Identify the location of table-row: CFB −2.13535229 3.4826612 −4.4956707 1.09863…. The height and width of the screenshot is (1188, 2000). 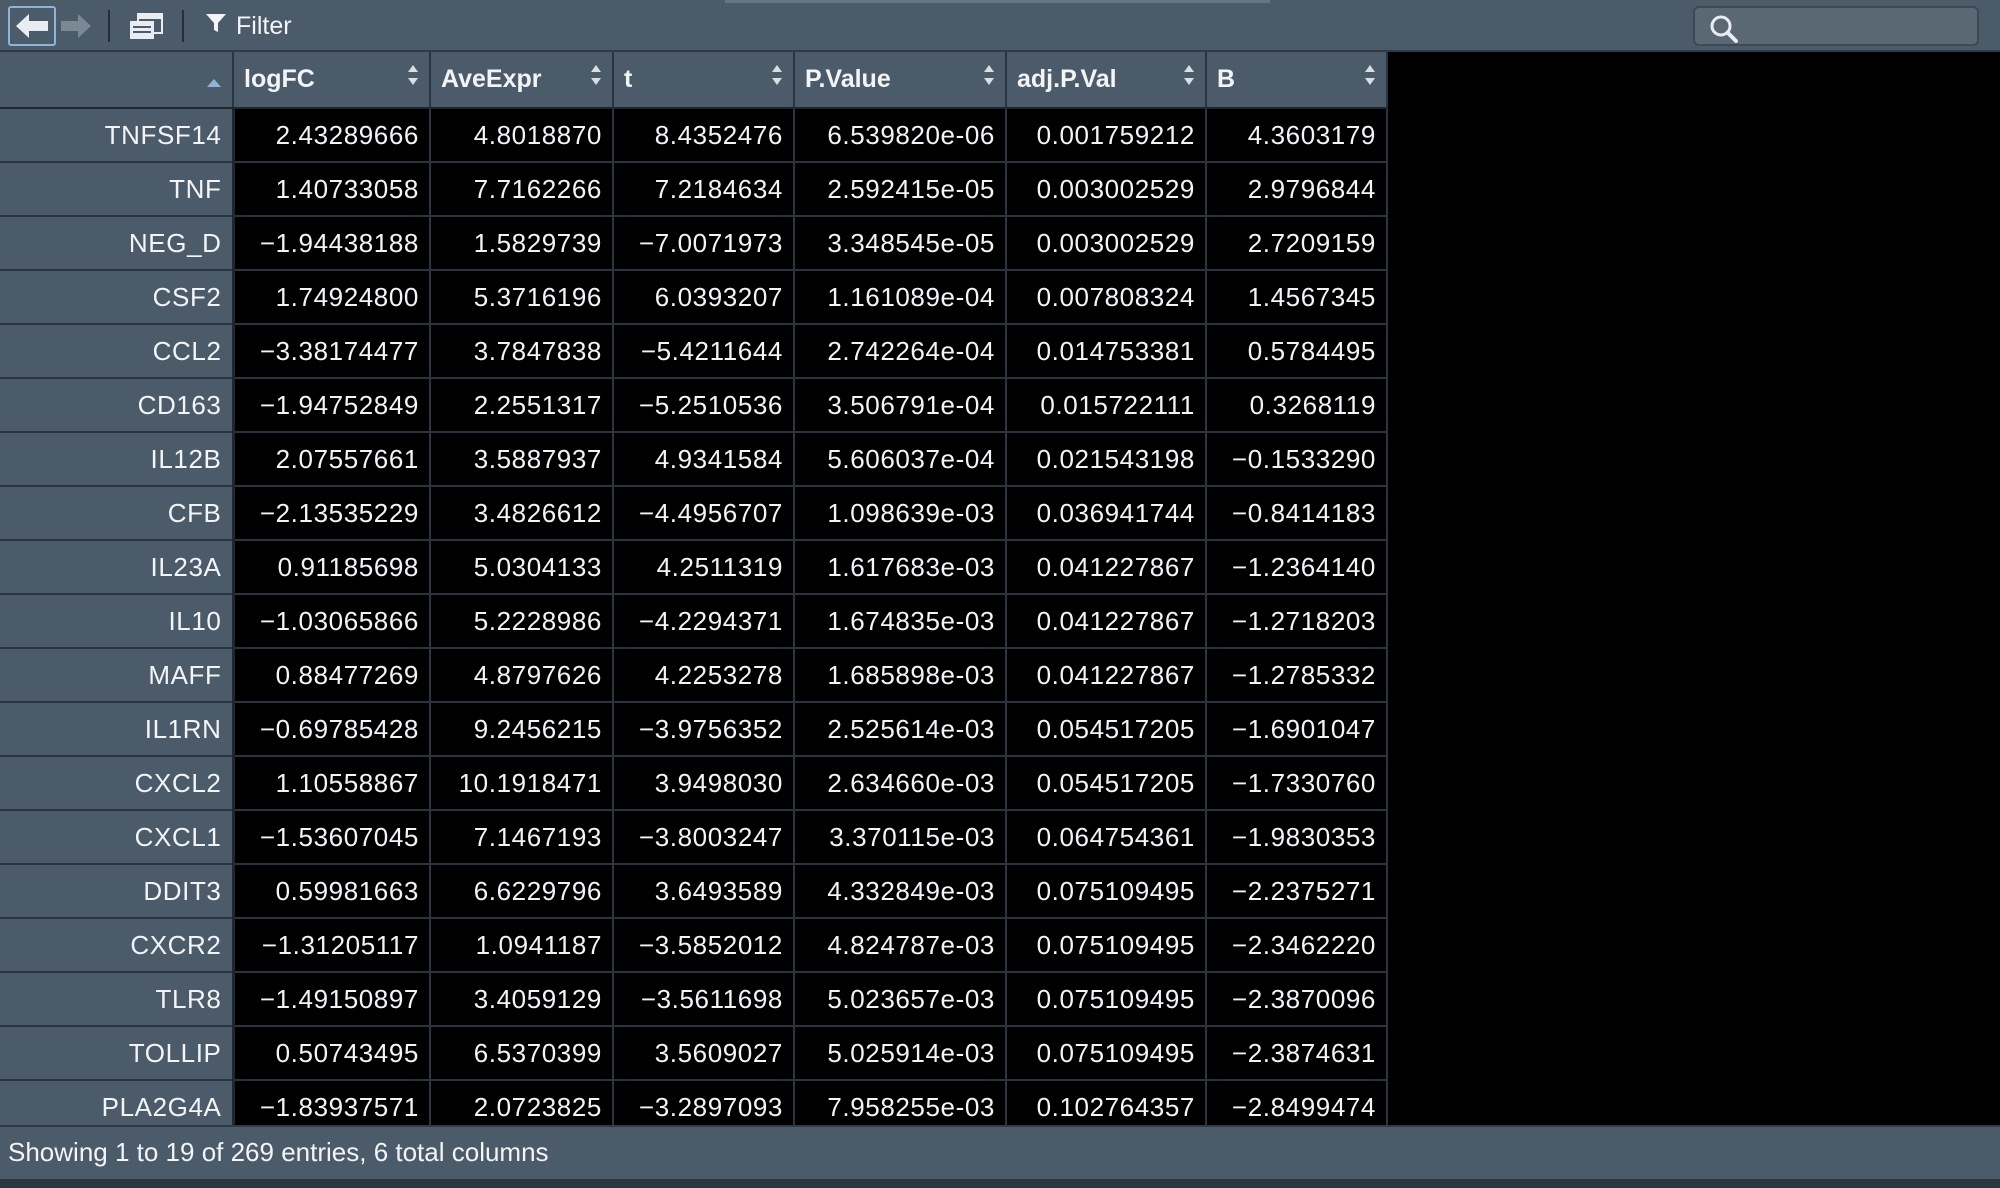
(694, 513).